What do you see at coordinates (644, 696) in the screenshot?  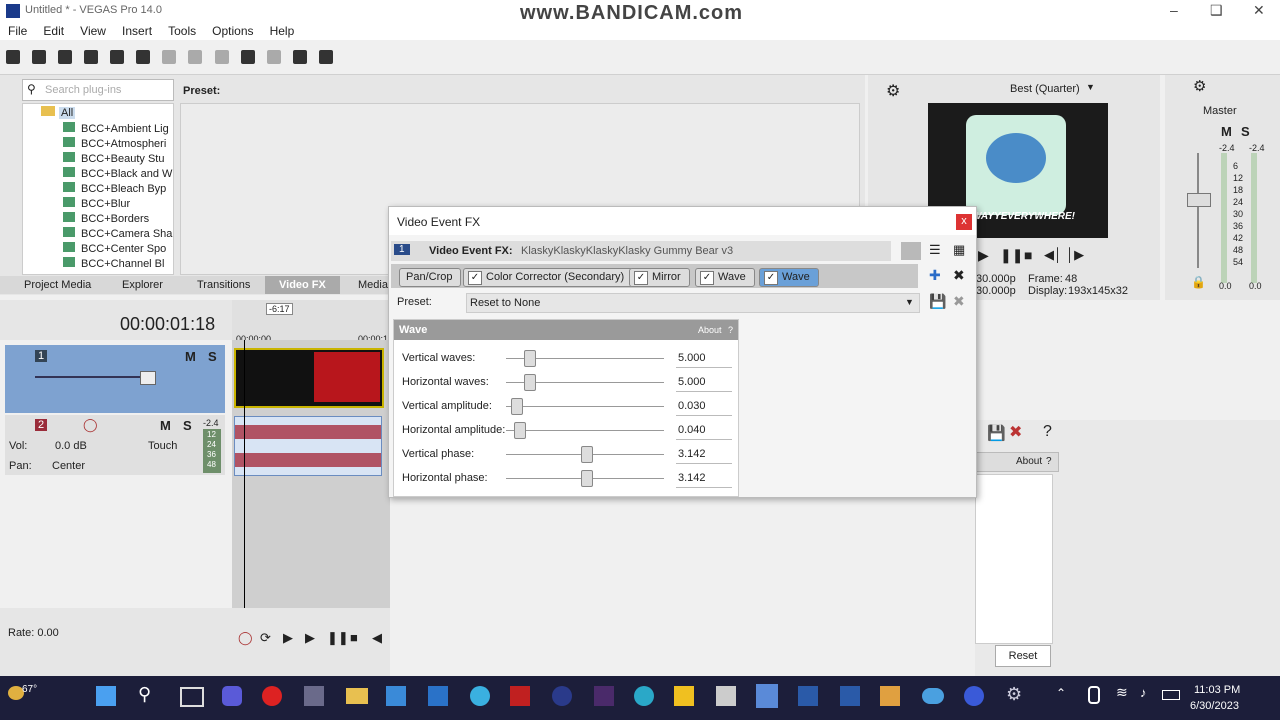 I see `edge-icon` at bounding box center [644, 696].